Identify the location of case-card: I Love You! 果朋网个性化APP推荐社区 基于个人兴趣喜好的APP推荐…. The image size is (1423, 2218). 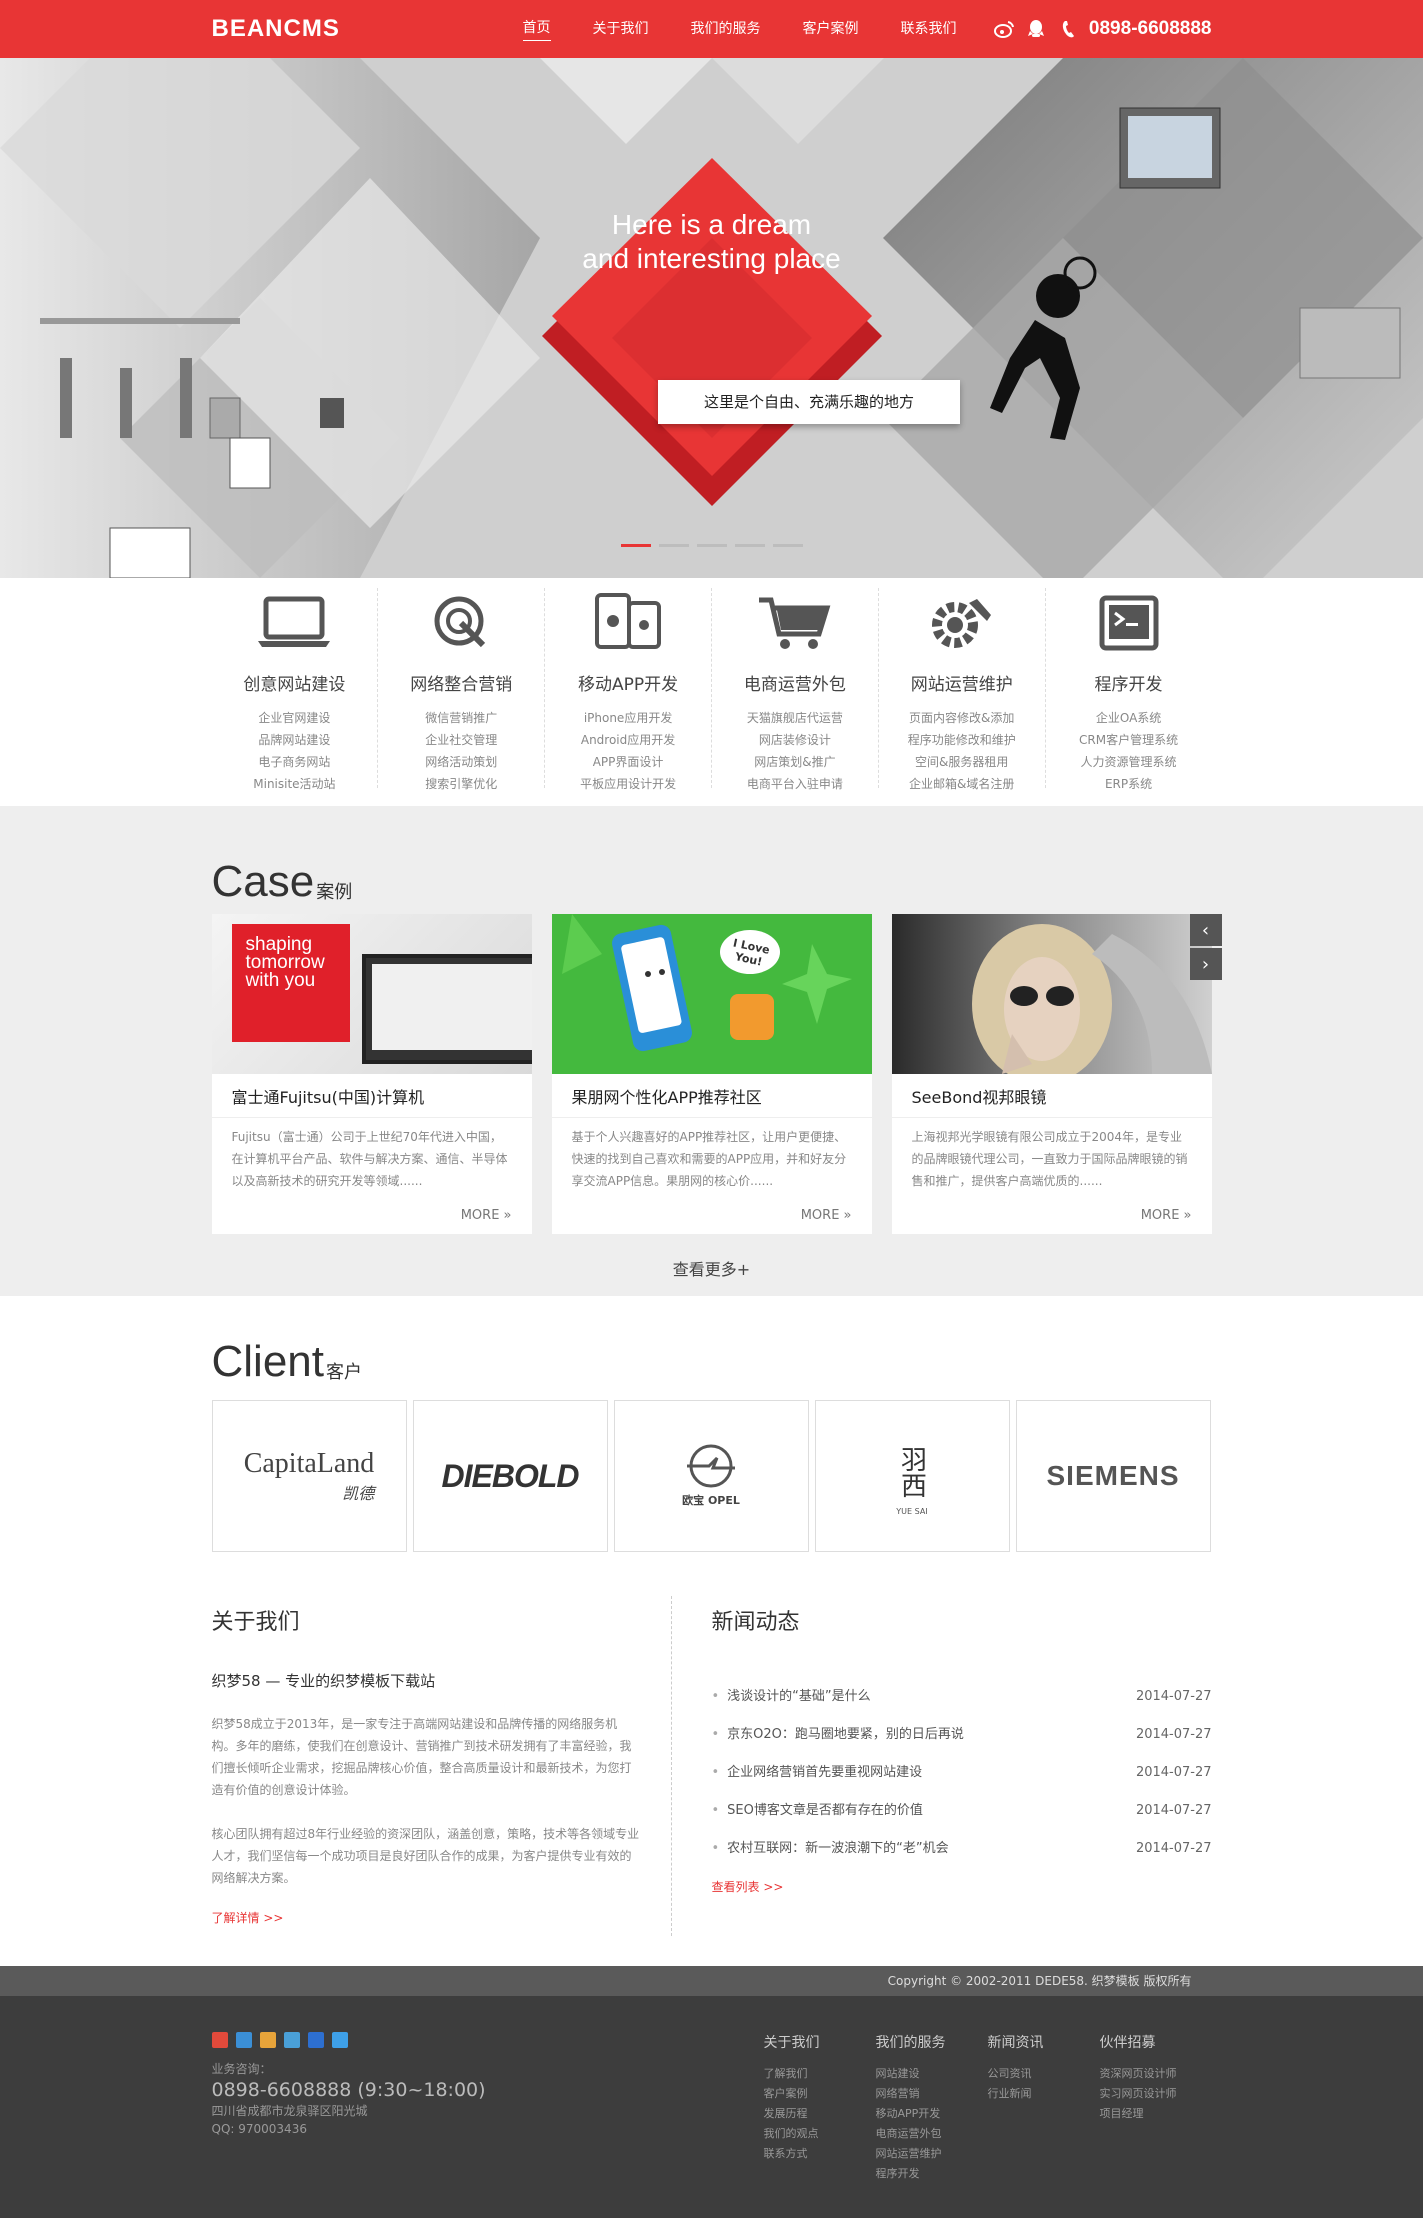
(711, 1074).